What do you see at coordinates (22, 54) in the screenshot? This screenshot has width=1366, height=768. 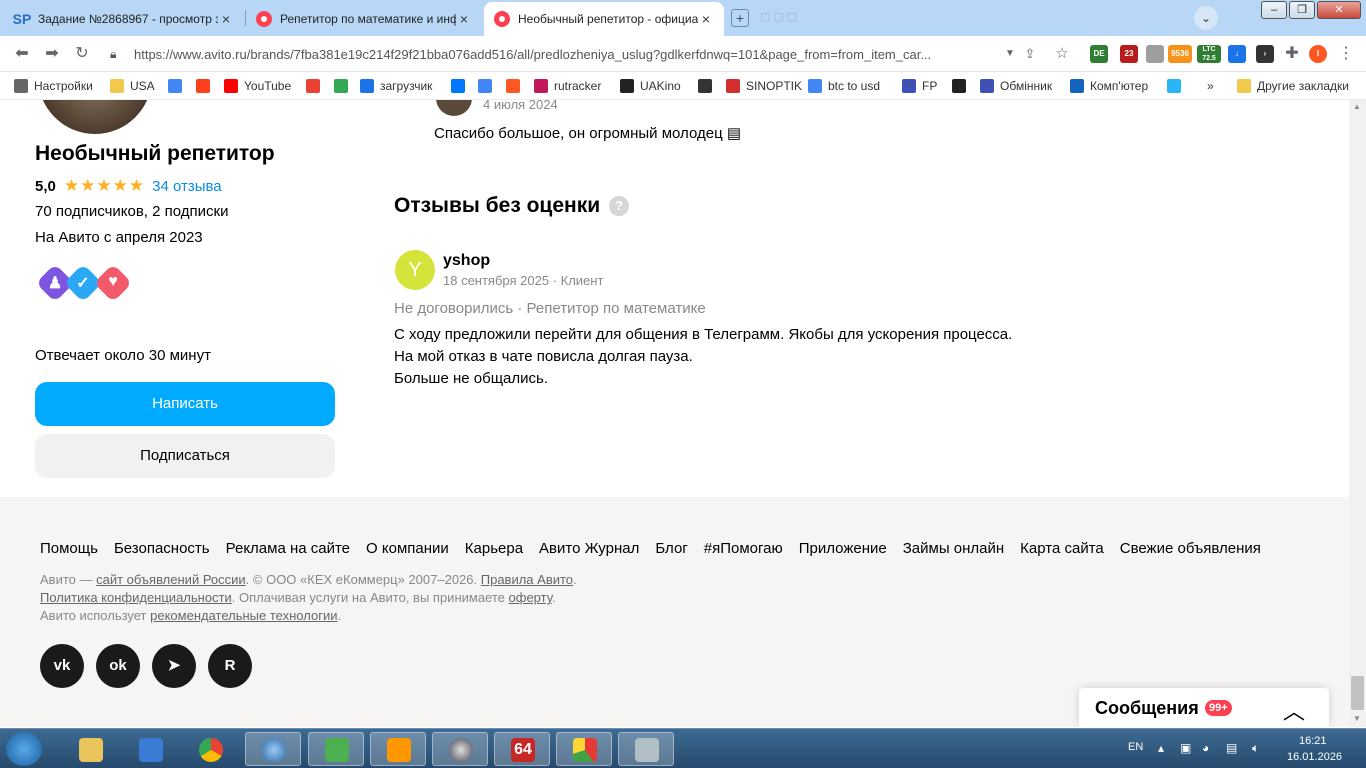 I see `back-arrow-icon: ⬅` at bounding box center [22, 54].